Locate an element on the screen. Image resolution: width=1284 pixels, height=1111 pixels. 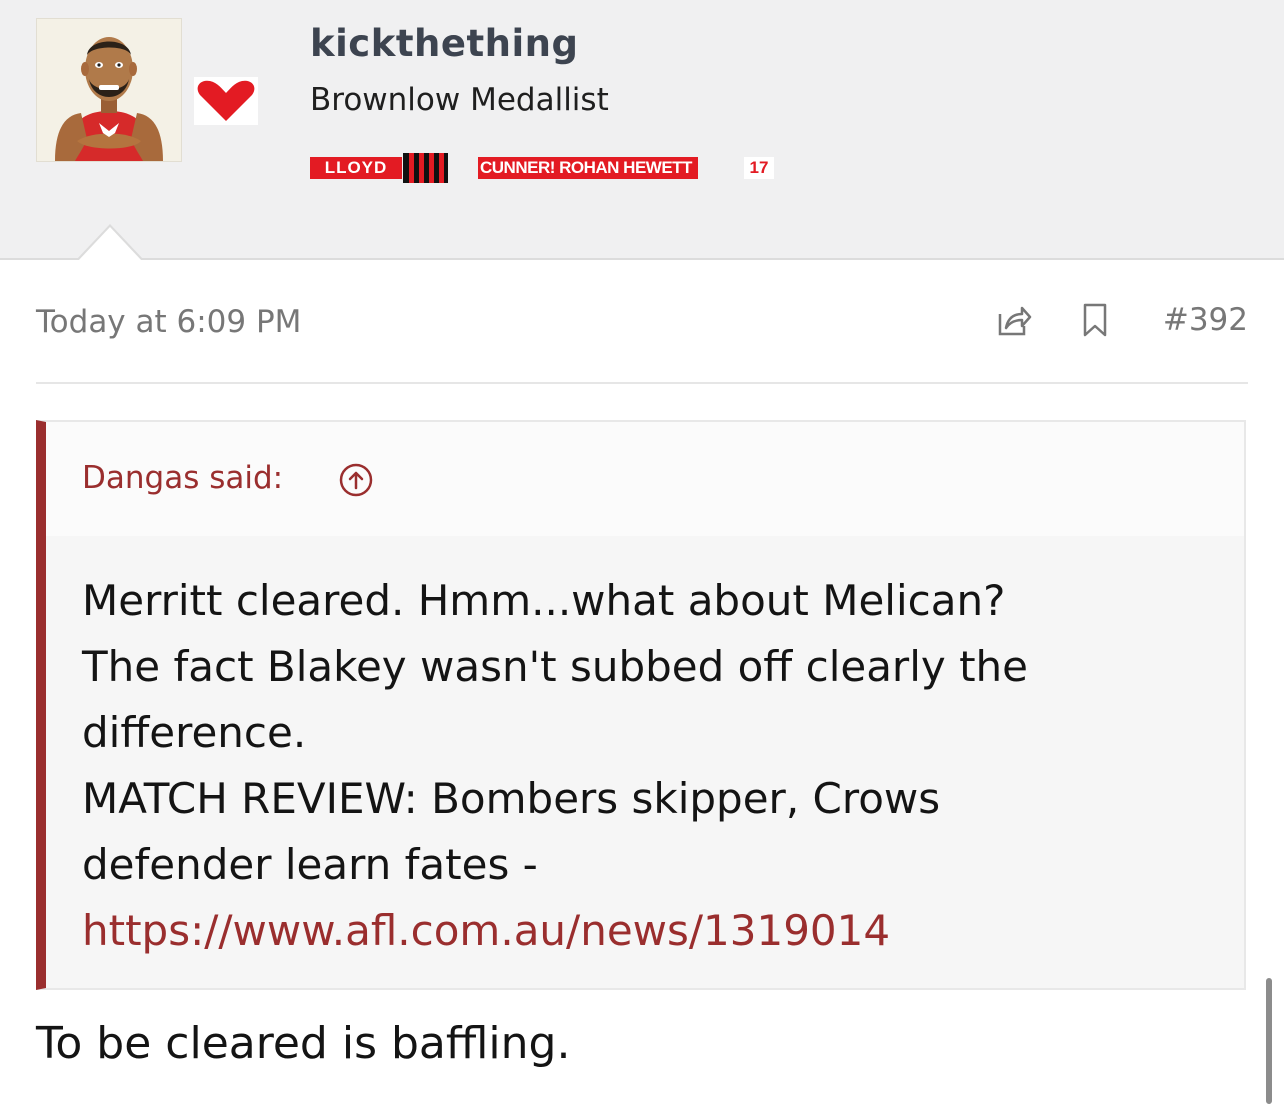
banner-lloyd: LLOYD is located at coordinates (356, 168).